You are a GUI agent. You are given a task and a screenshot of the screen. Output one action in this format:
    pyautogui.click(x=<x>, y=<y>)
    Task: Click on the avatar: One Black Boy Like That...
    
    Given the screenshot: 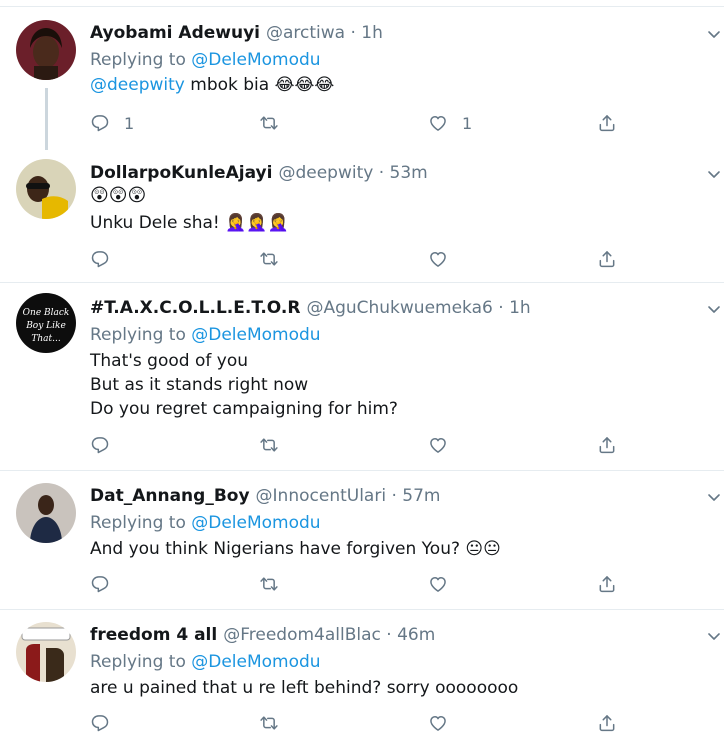 What is the action you would take?
    pyautogui.click(x=46, y=323)
    